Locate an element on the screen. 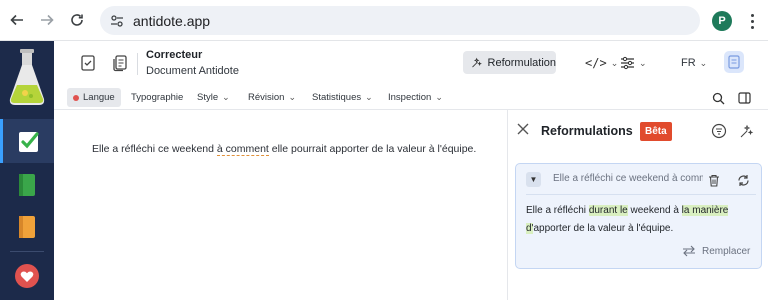  replace-label: Remplacer is located at coordinates (726, 251).